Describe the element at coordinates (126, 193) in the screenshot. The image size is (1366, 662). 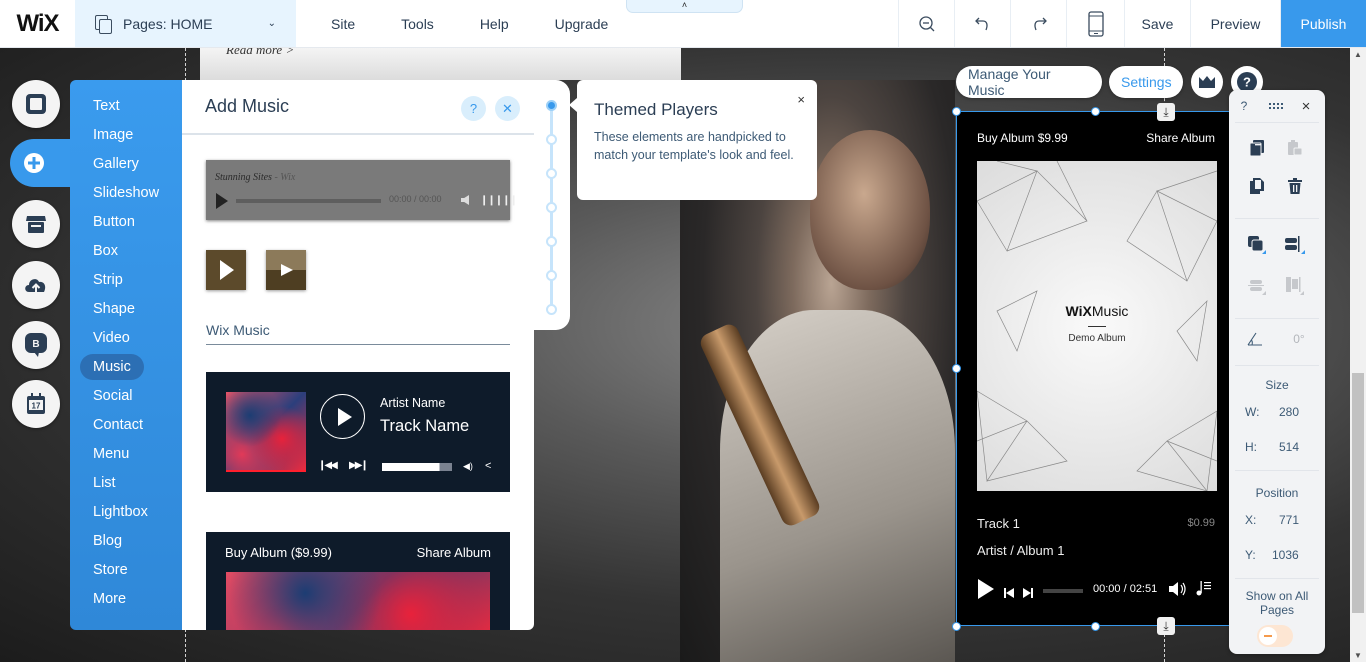
I see `add-menu-item-slideshow: Slideshow` at that location.